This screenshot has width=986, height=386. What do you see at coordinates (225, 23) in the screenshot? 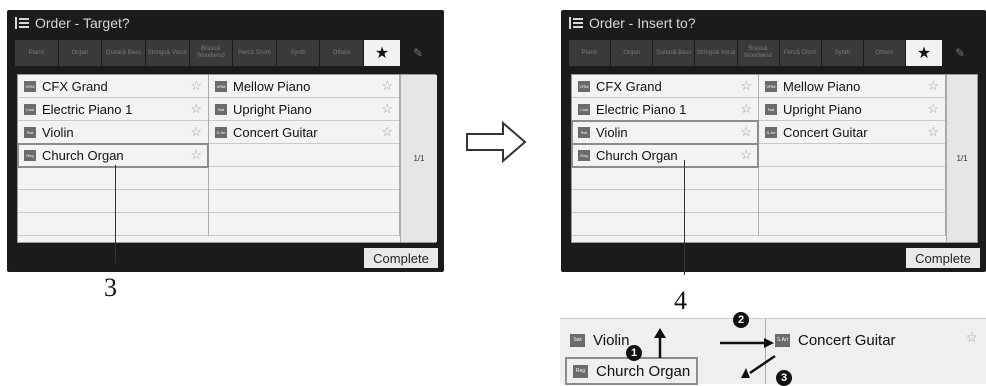
I see `left-title: Order - Target?` at bounding box center [225, 23].